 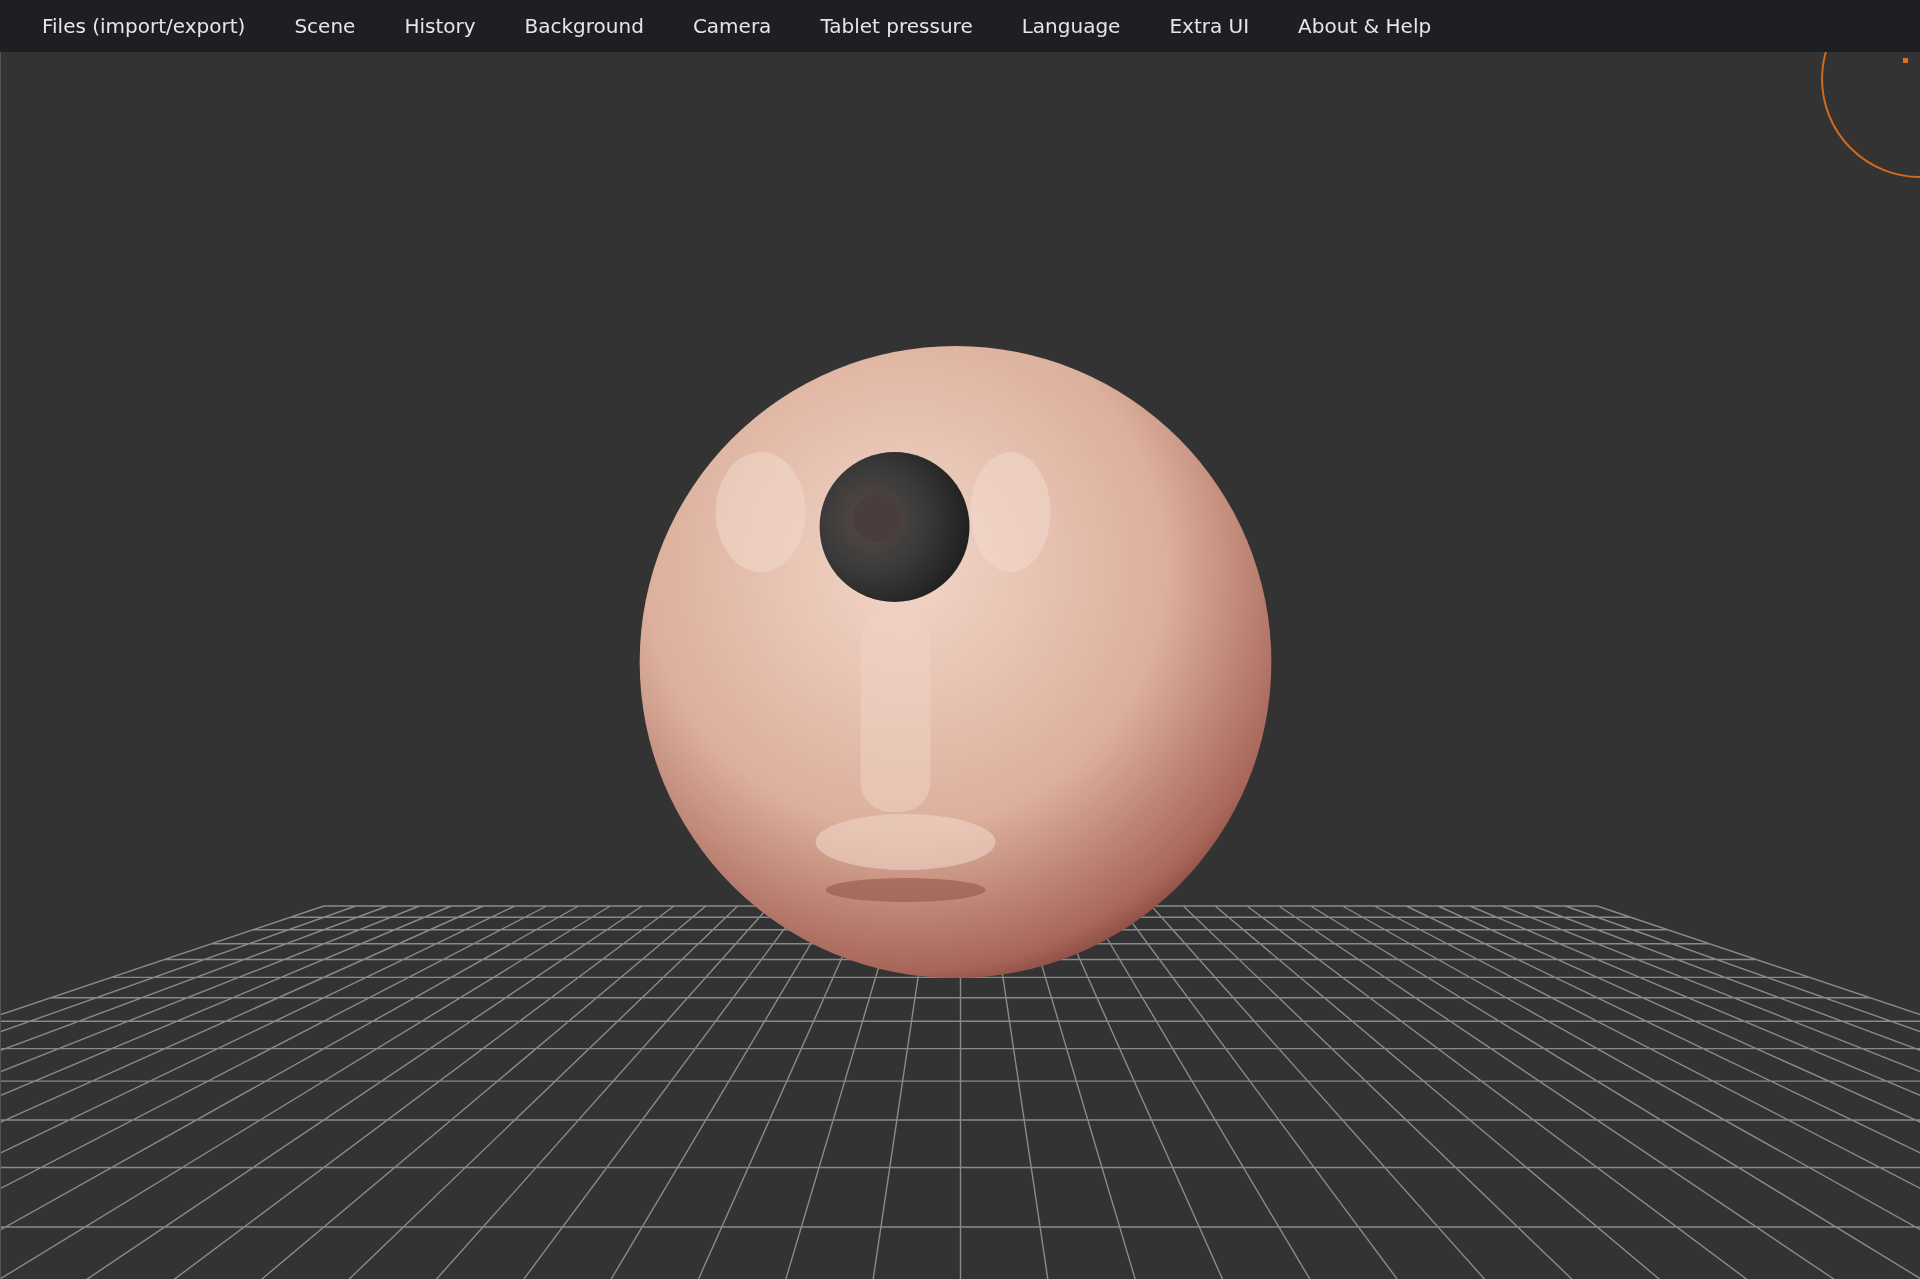 I want to click on menu-item: Extra UI, so click(x=1209, y=26).